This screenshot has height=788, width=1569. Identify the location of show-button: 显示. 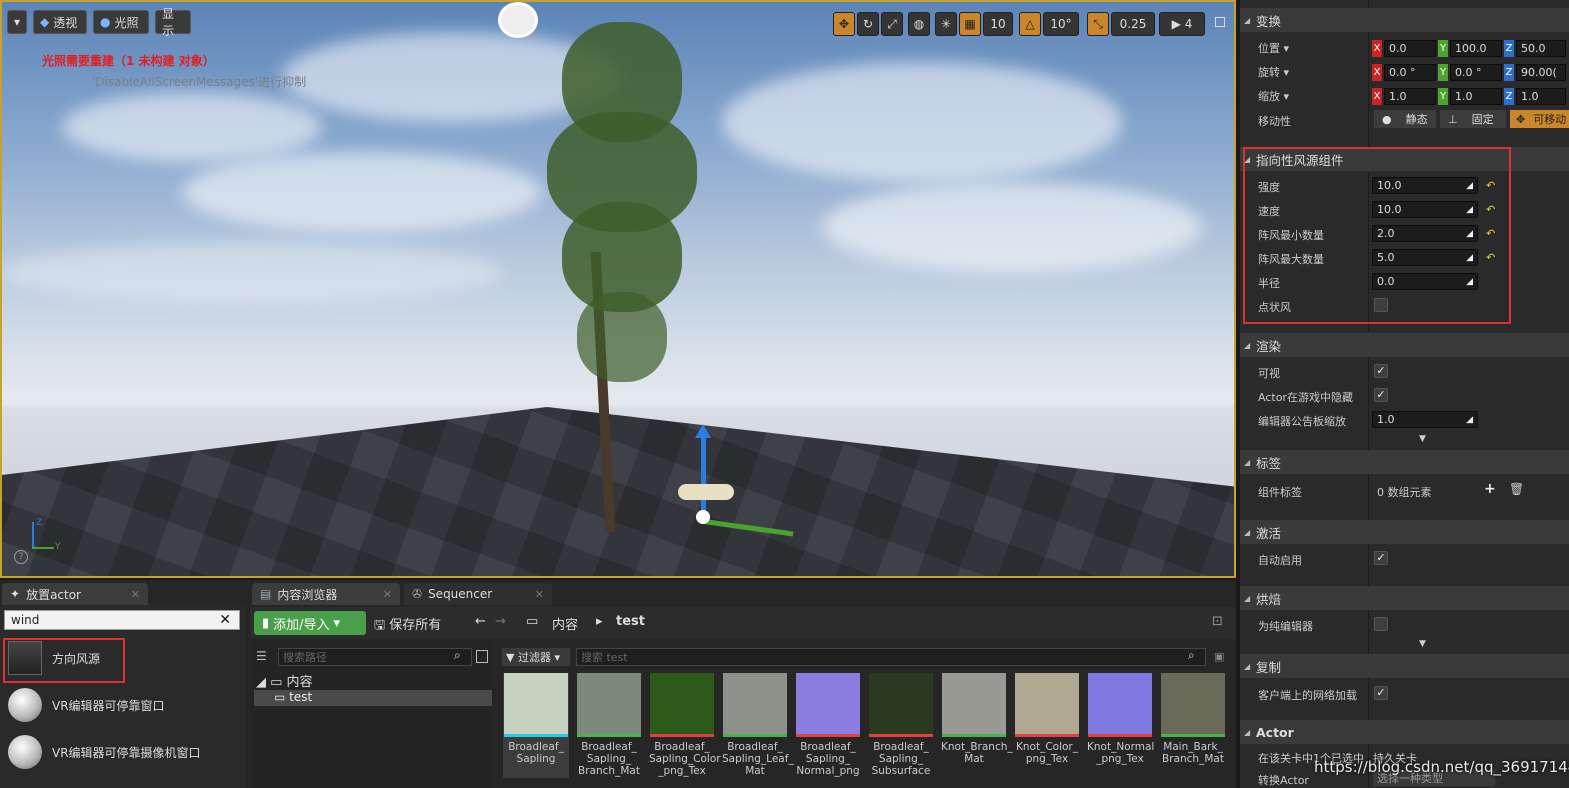
(173, 22).